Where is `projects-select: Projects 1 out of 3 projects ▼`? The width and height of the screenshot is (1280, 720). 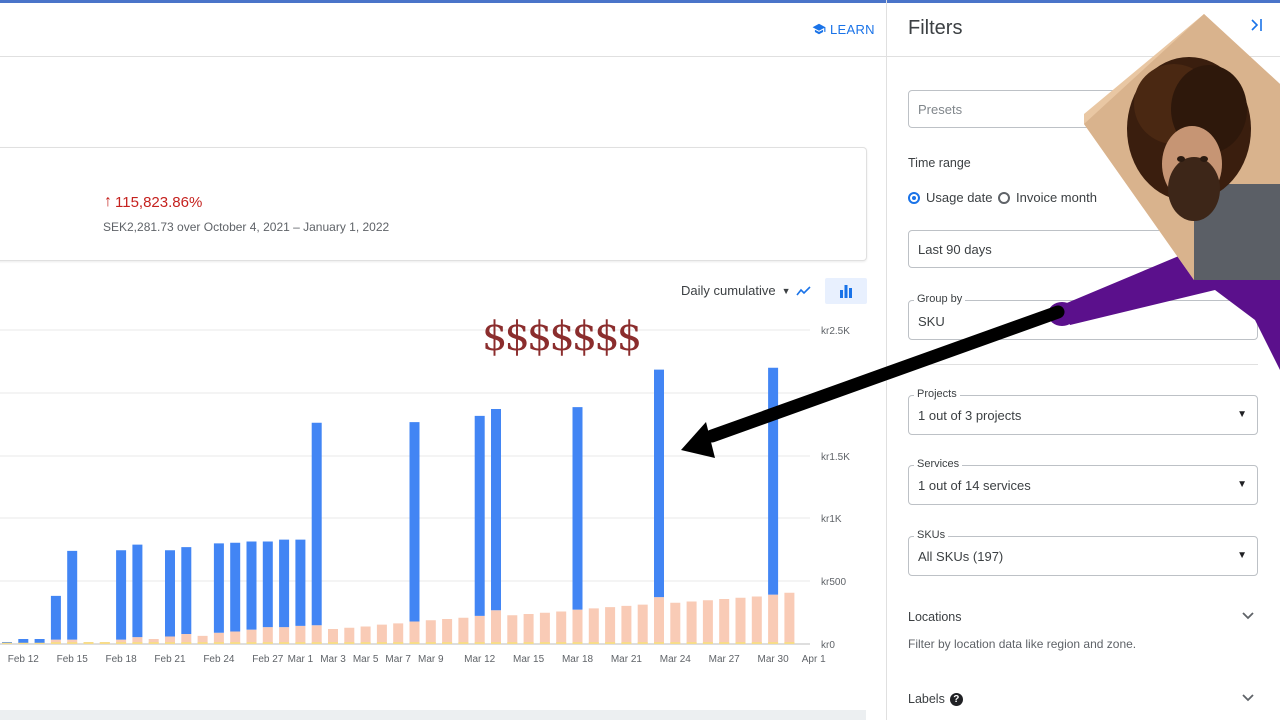 projects-select: Projects 1 out of 3 projects ▼ is located at coordinates (1083, 411).